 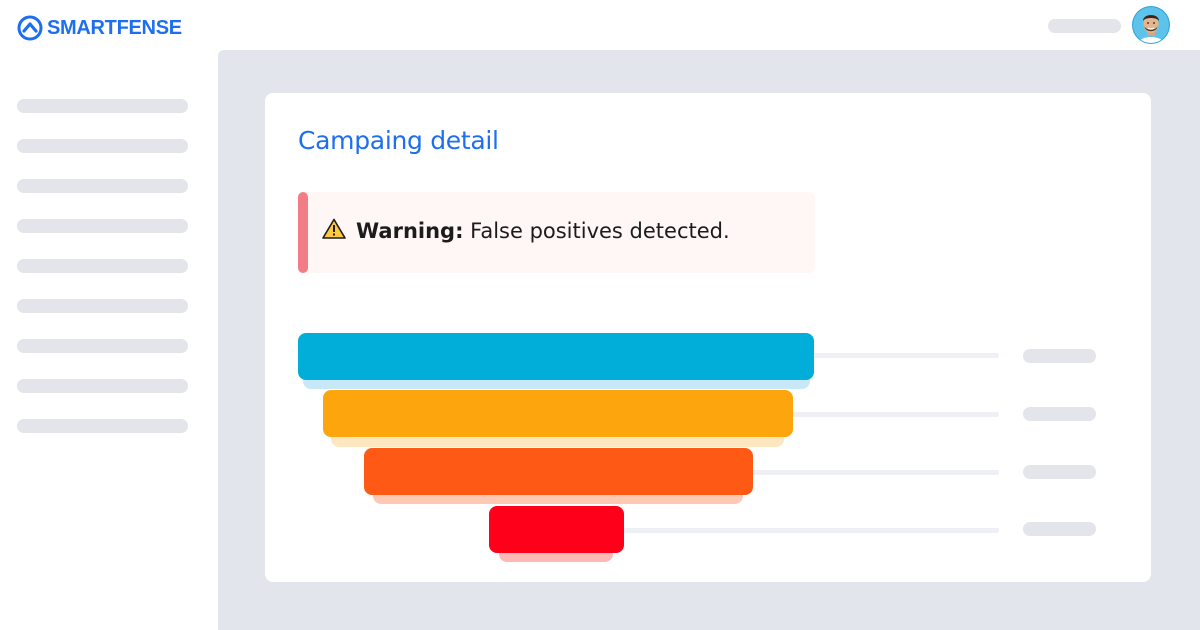 I want to click on alert-body: False positives detected., so click(x=600, y=231).